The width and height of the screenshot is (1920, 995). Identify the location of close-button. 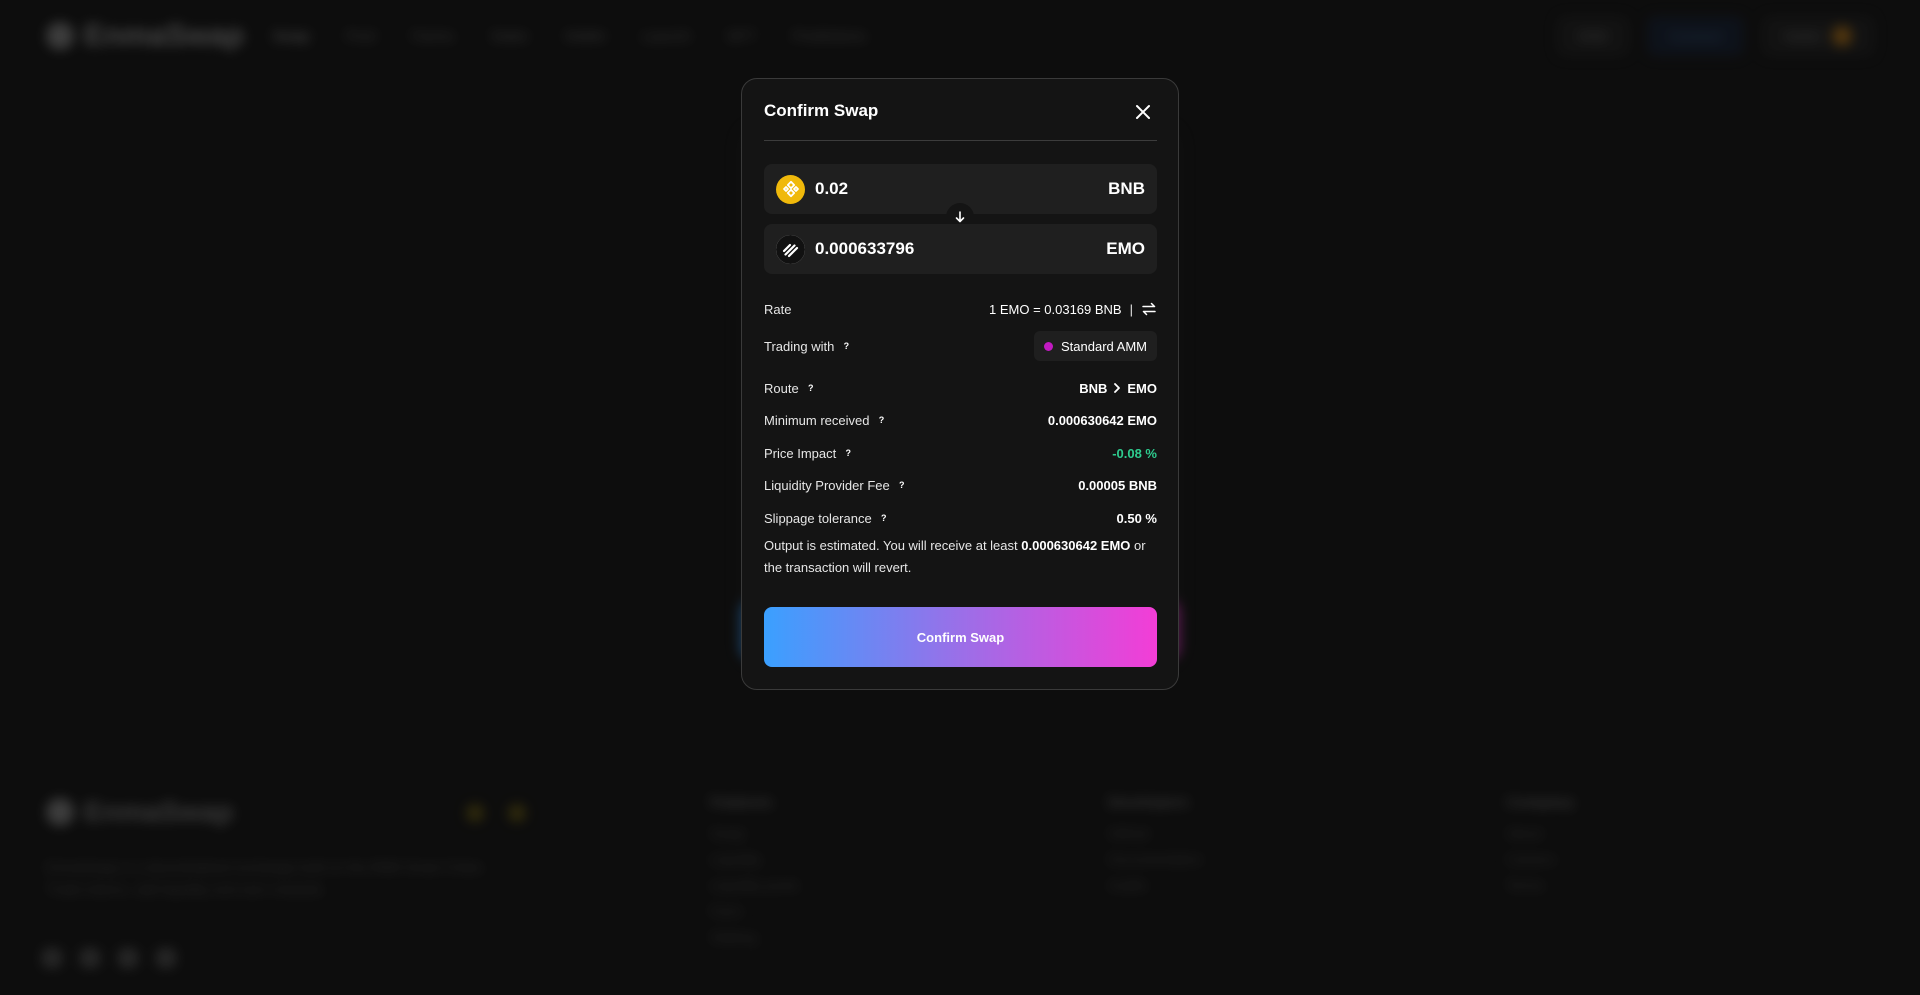
(1143, 112).